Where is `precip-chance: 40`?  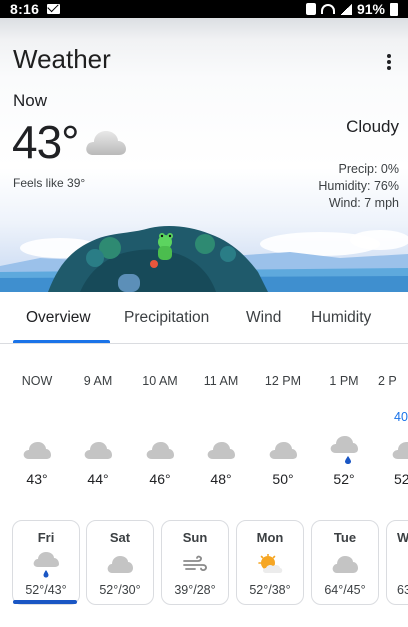 precip-chance: 40 is located at coordinates (401, 417).